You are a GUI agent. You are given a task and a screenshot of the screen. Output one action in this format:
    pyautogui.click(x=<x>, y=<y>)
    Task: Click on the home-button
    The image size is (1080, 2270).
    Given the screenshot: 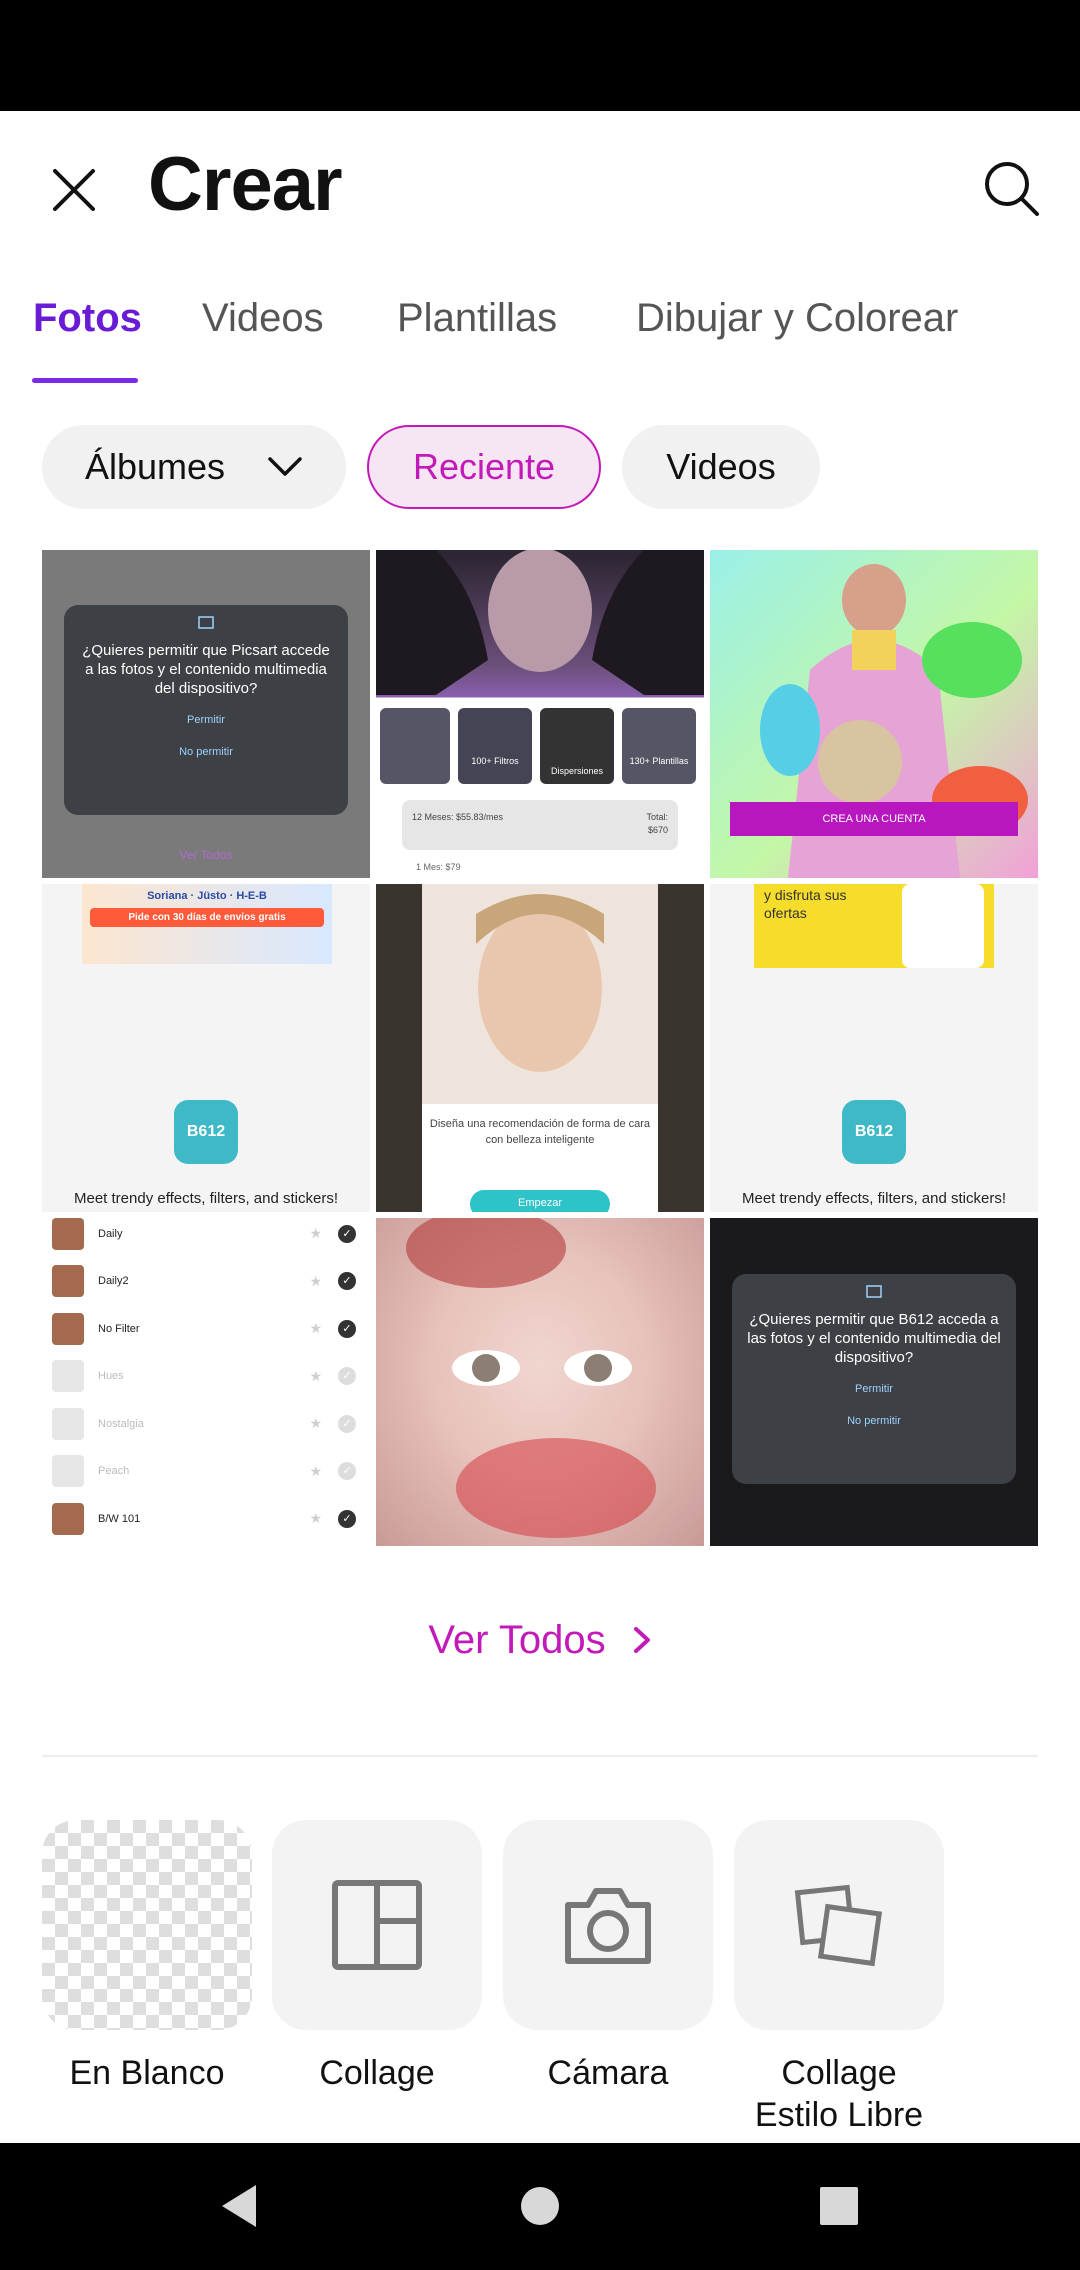 What is the action you would take?
    pyautogui.click(x=540, y=2206)
    